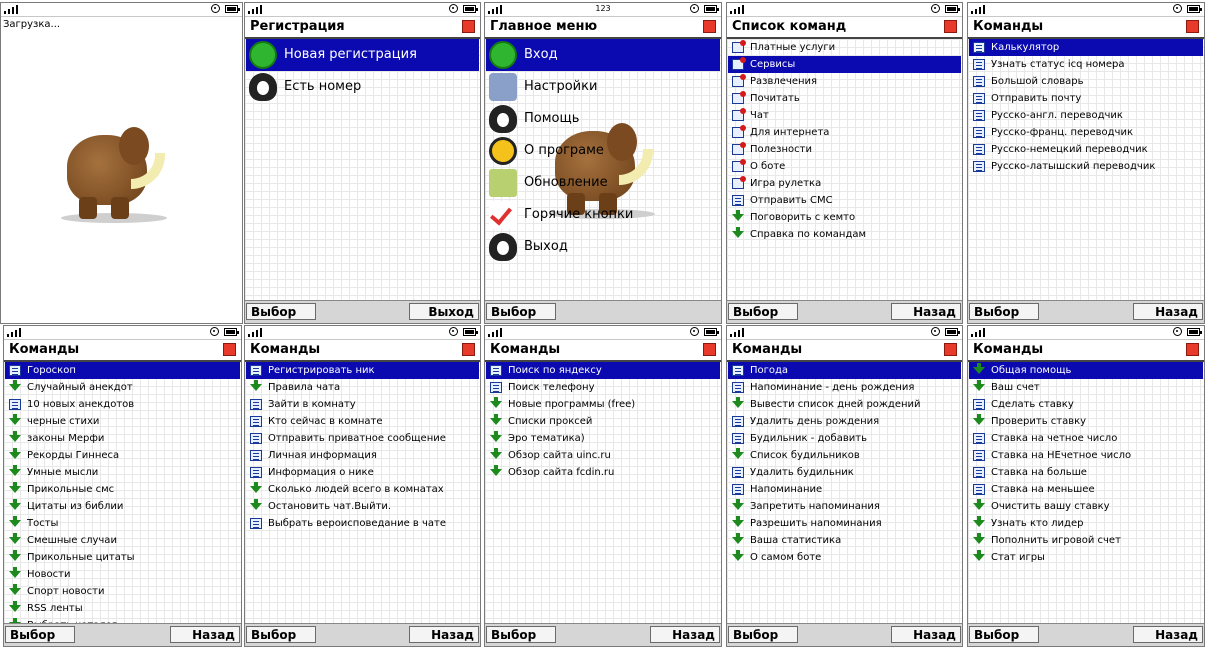 The width and height of the screenshot is (1220, 649). What do you see at coordinates (1086, 489) in the screenshot?
I see `list-item: Ставка на меньшее` at bounding box center [1086, 489].